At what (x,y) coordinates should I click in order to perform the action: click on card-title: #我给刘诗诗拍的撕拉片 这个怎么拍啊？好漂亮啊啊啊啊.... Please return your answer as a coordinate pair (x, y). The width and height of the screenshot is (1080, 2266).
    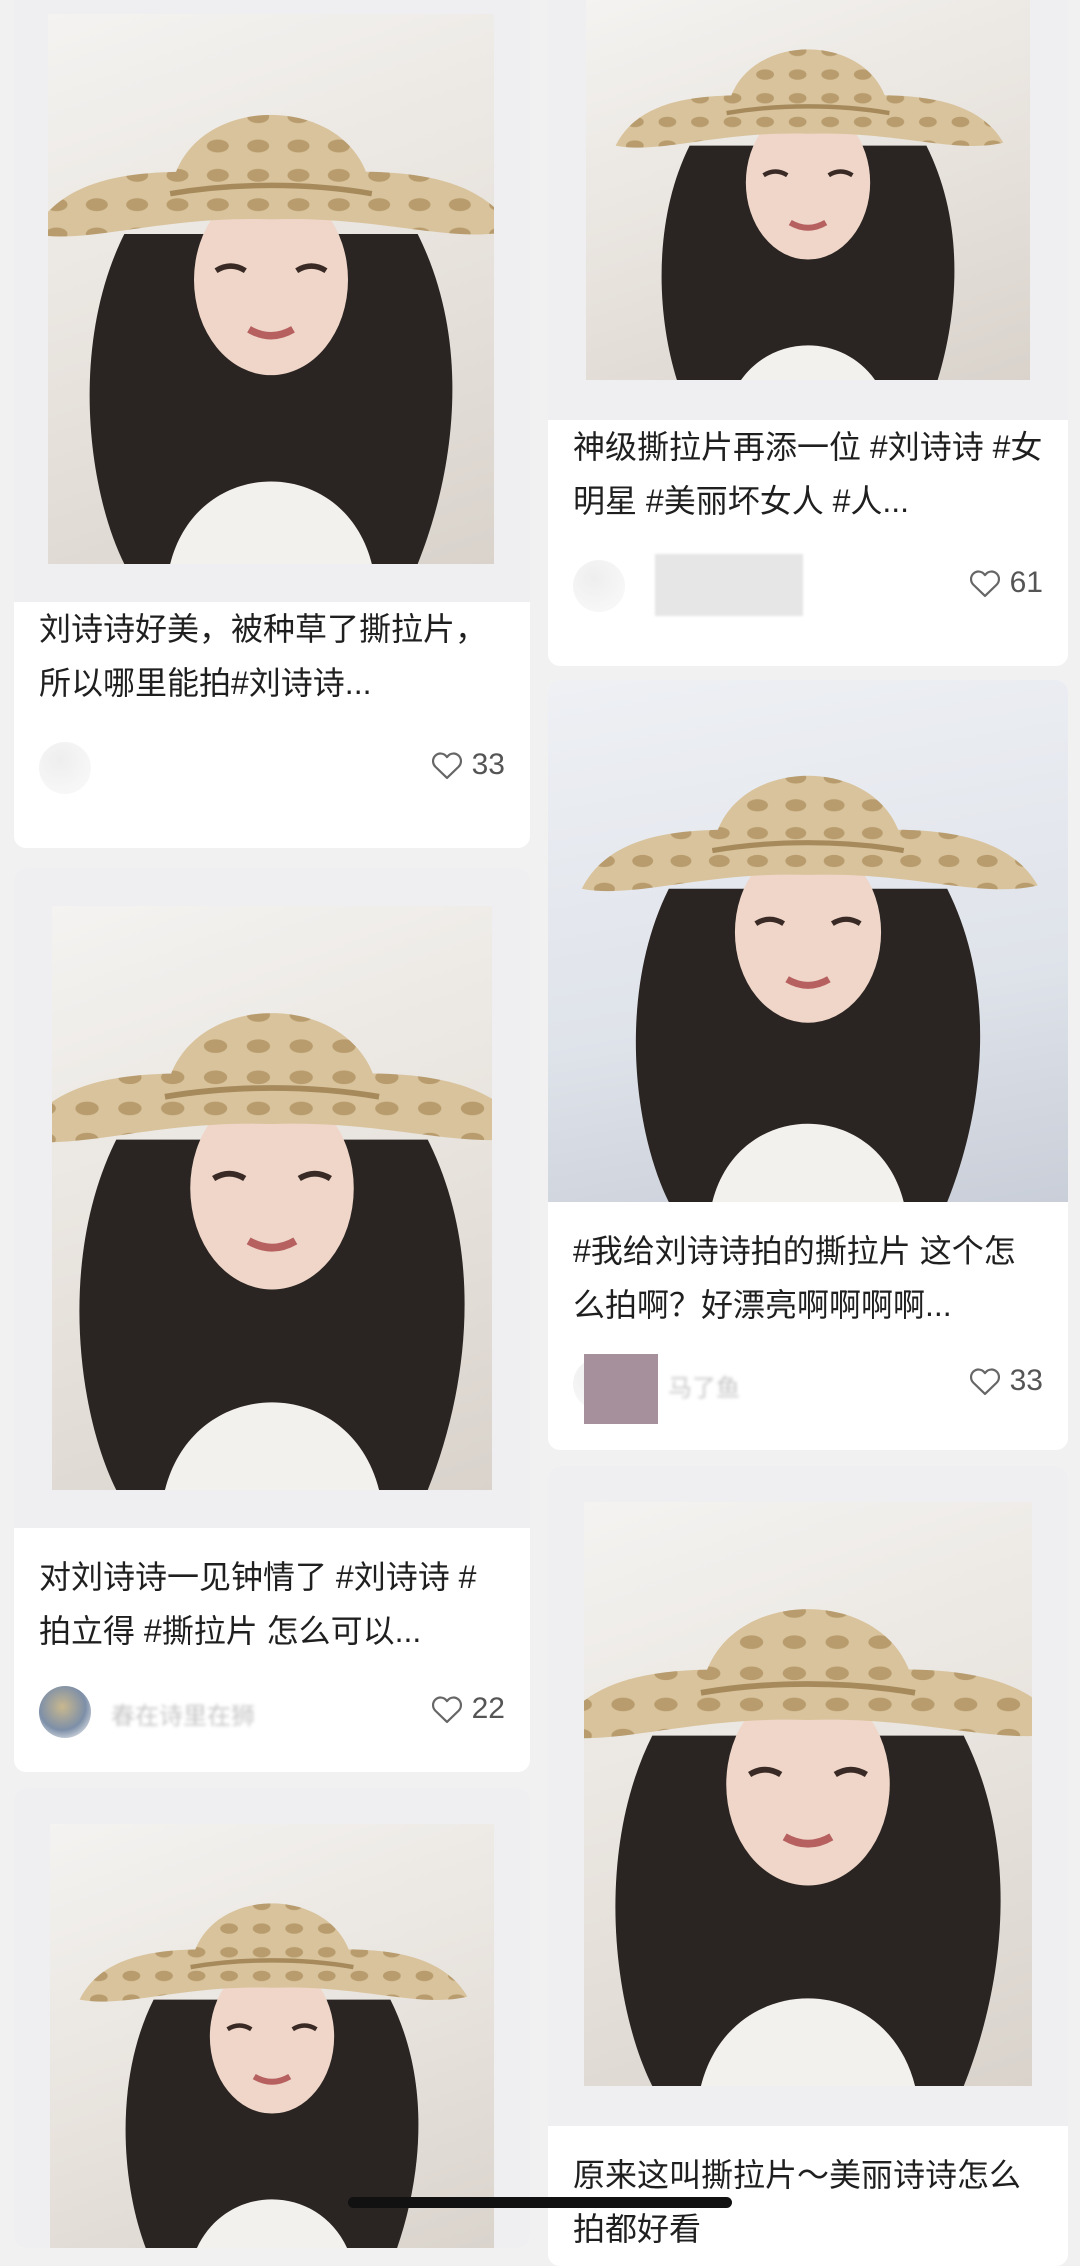
    Looking at the image, I should click on (794, 1278).